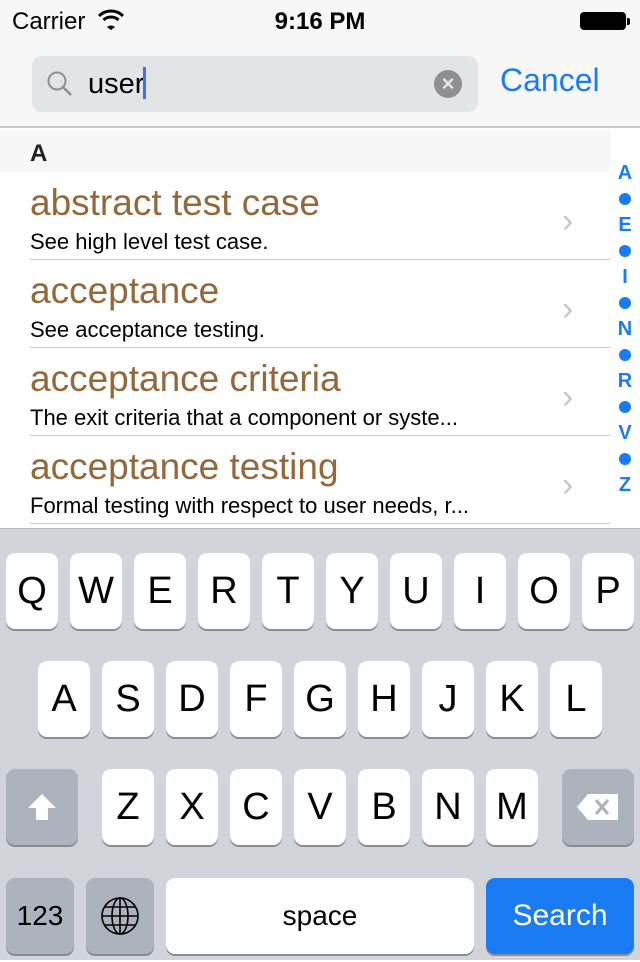  I want to click on key-m: M, so click(512, 807).